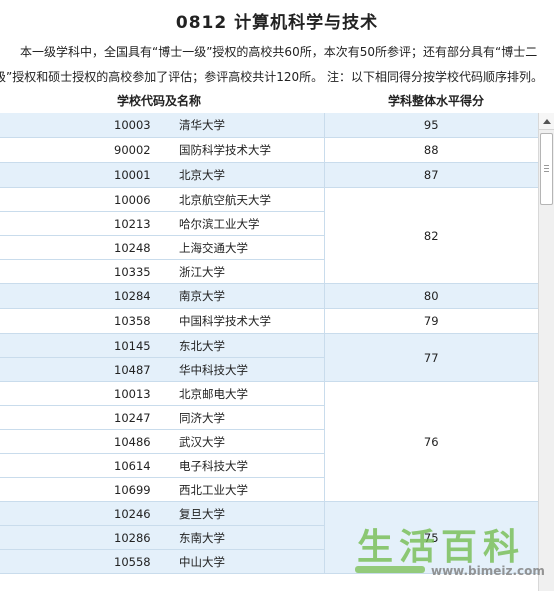 The width and height of the screenshot is (554, 591). Describe the element at coordinates (277, 23) in the screenshot. I see `page-title: 0812 计算机科学与技术` at that location.